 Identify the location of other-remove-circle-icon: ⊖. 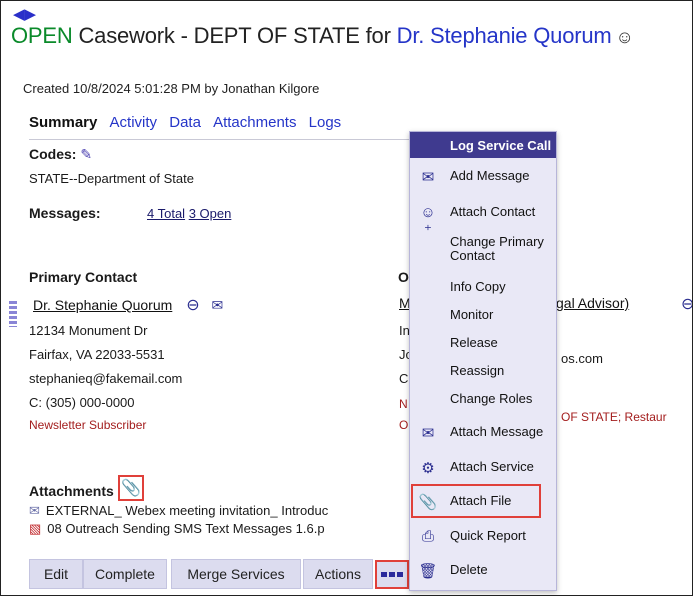
(686, 304).